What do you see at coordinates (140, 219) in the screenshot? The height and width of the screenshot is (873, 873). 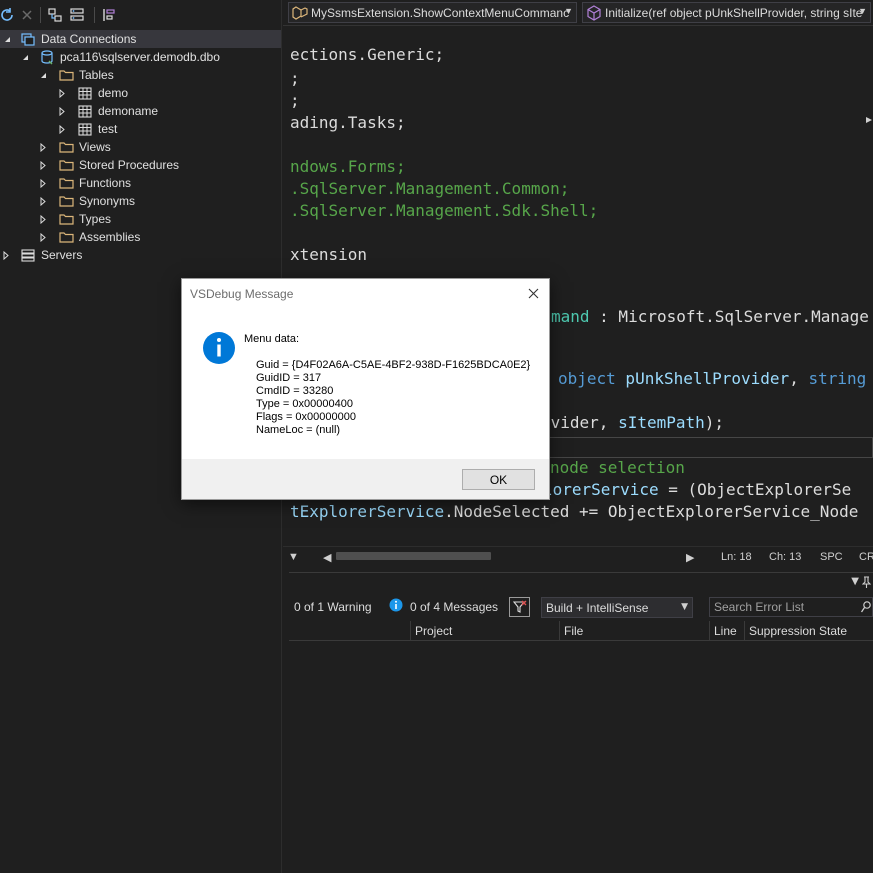 I see `tree-item-types: Types` at bounding box center [140, 219].